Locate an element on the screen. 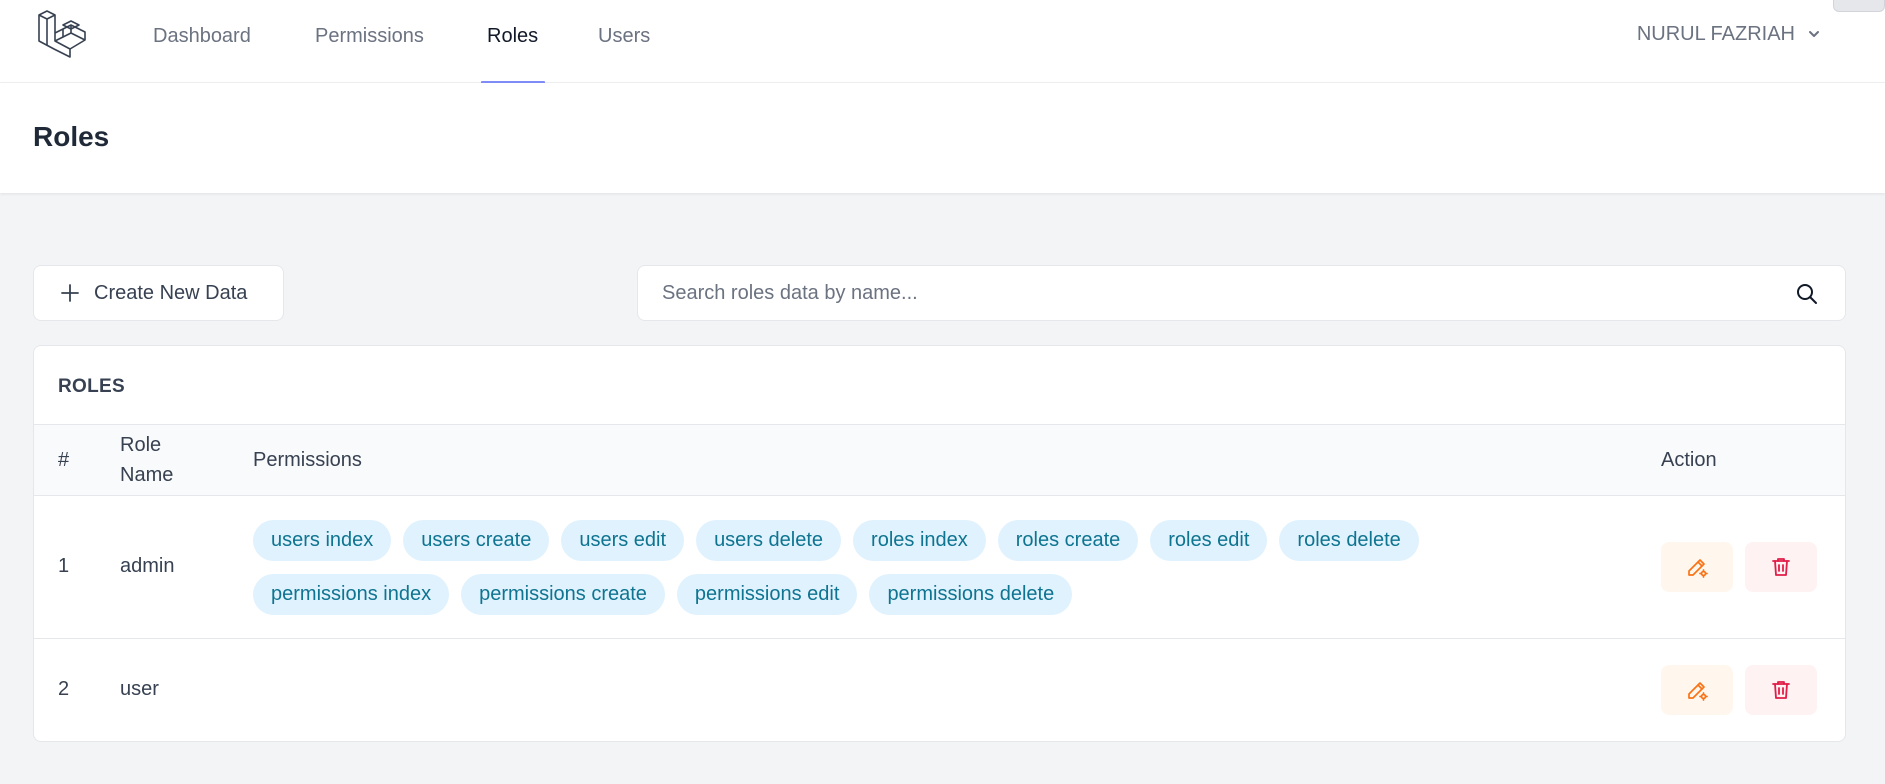  table-row: 2 user is located at coordinates (939, 690).